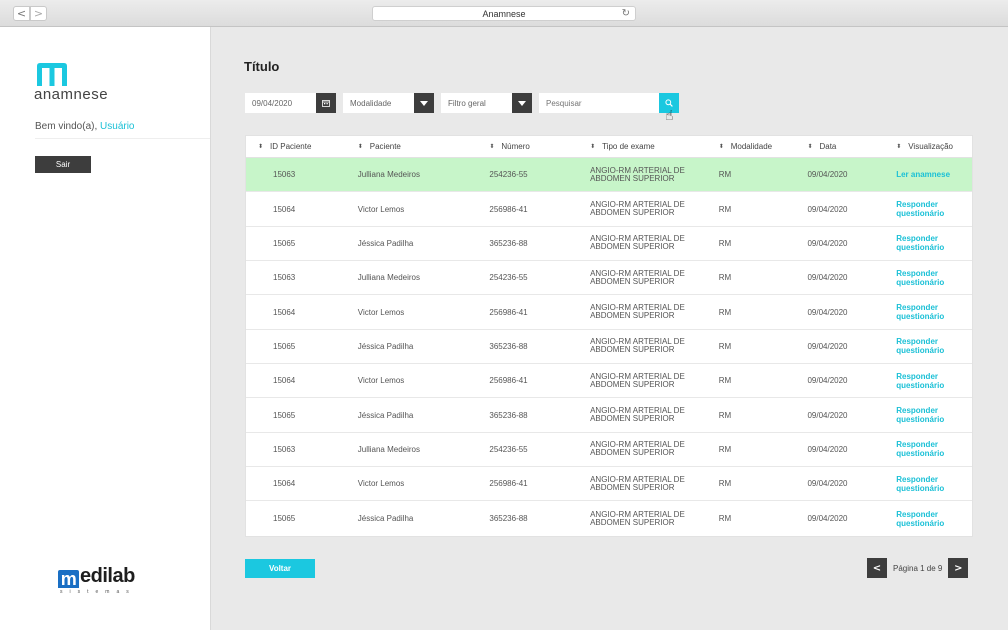 Image resolution: width=1008 pixels, height=630 pixels. I want to click on anamnese-logo-icon, so click(52, 74).